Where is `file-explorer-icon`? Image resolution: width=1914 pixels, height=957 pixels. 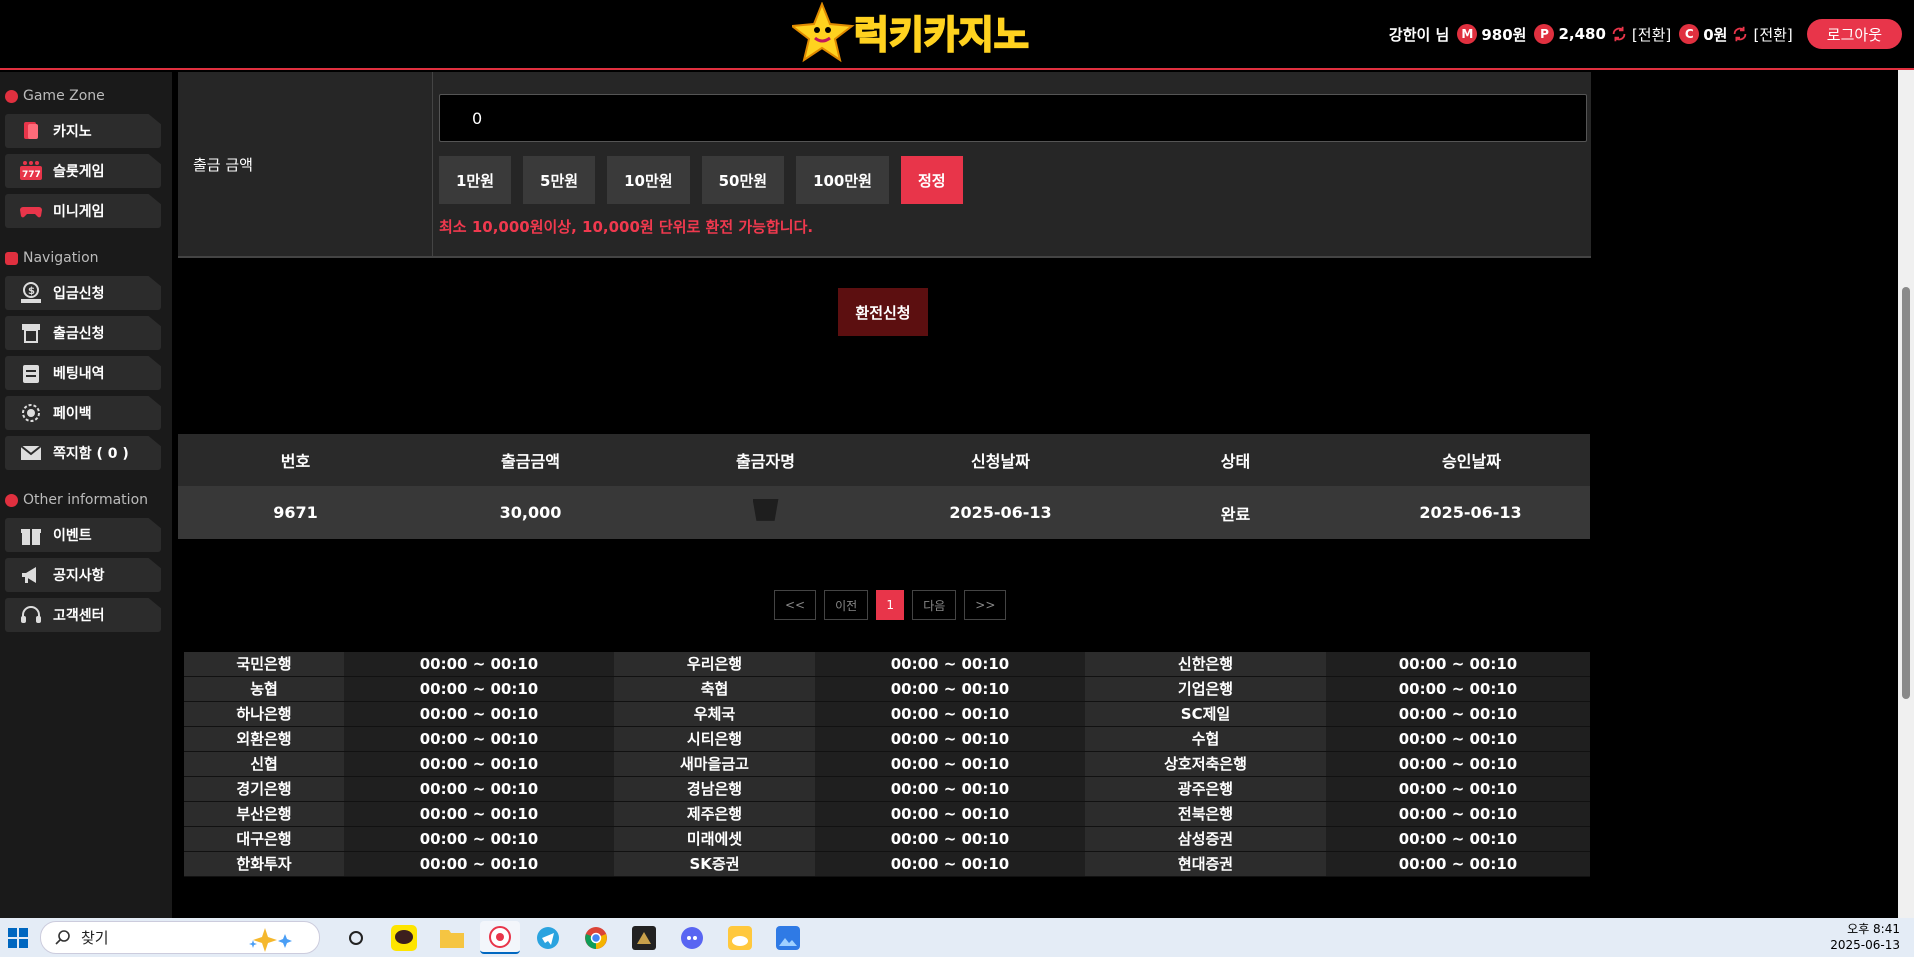
file-explorer-icon is located at coordinates (452, 937).